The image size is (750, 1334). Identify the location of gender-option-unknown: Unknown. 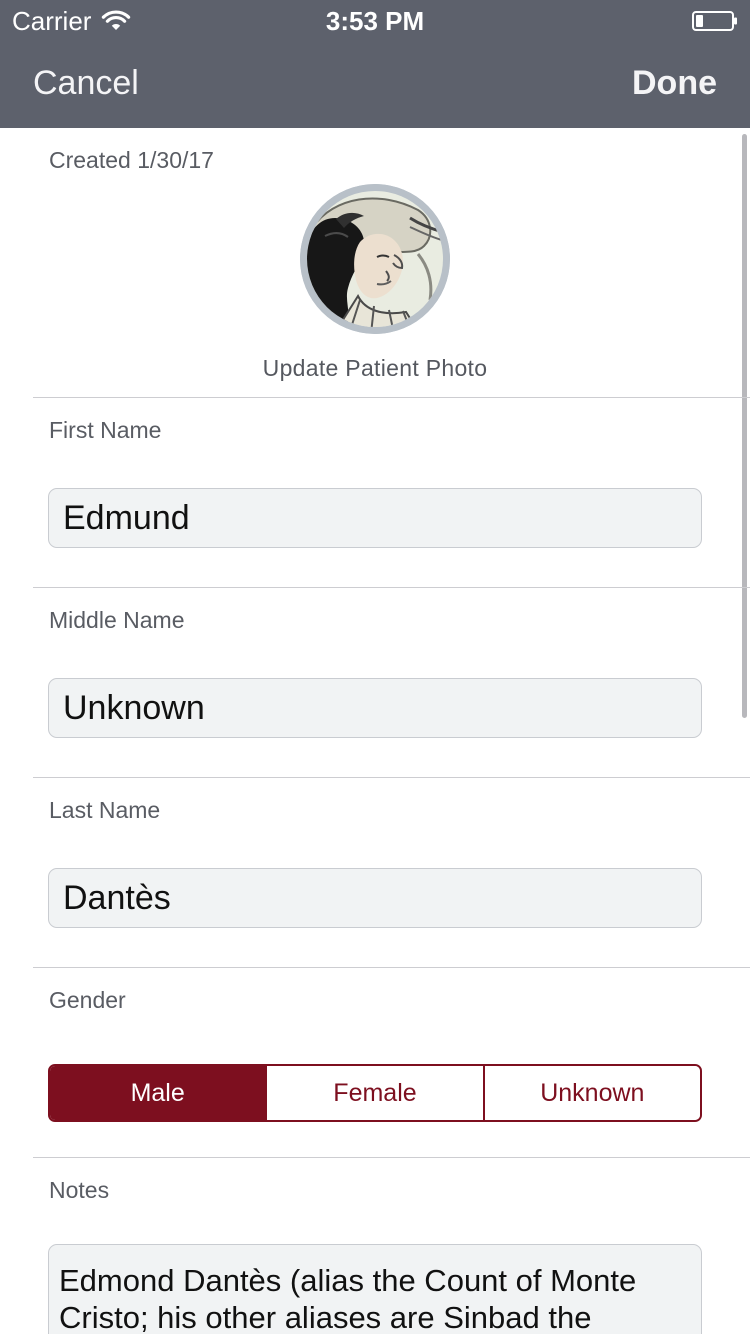
(591, 1093).